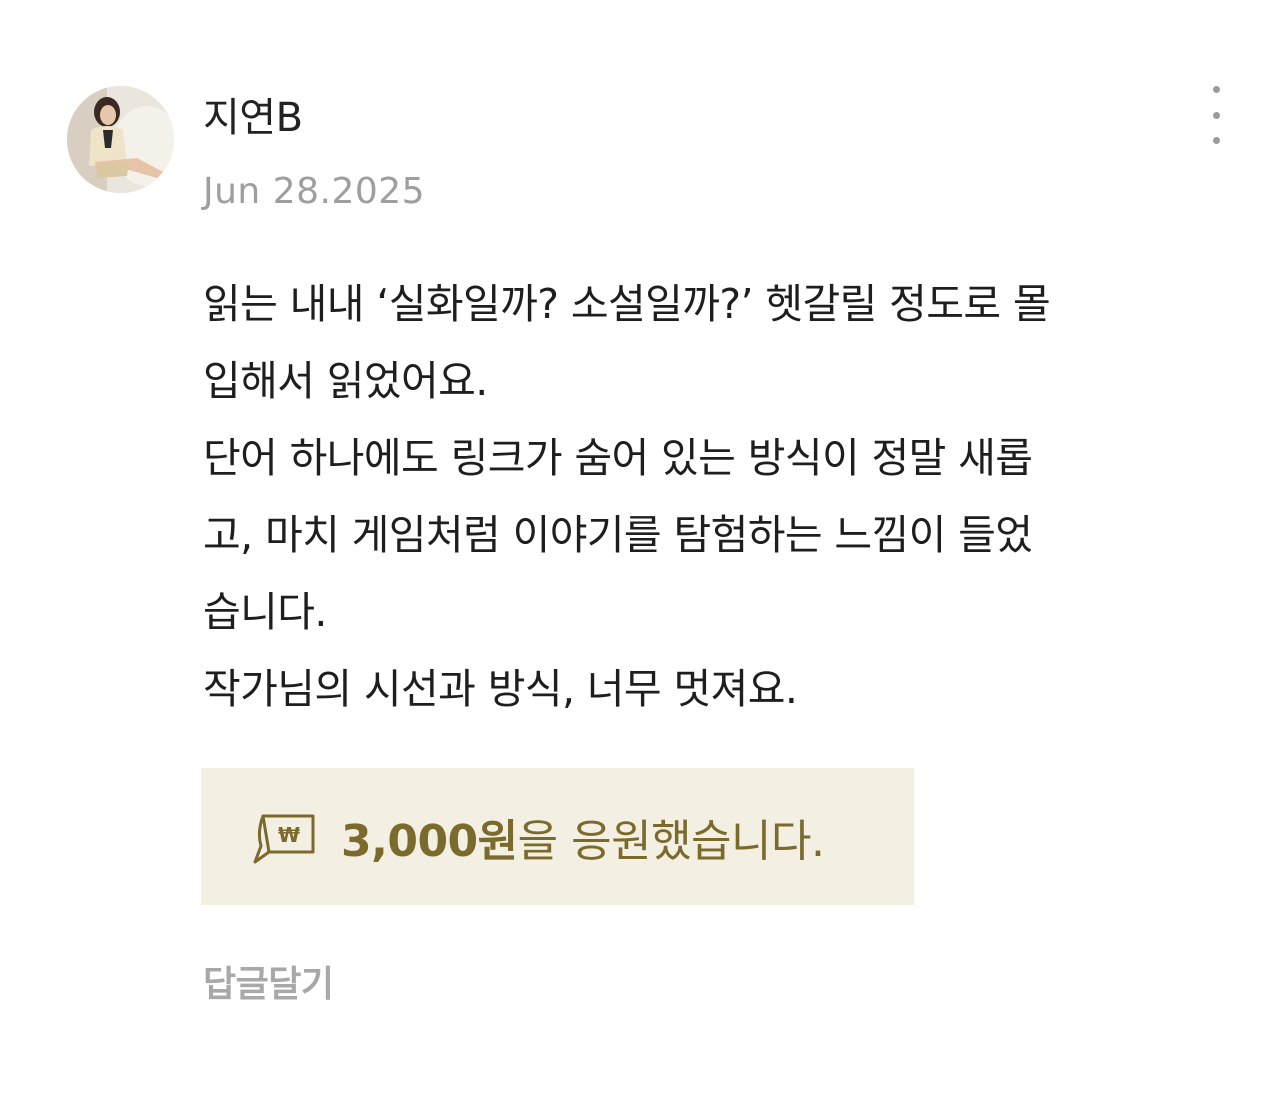 The width and height of the screenshot is (1280, 1096). I want to click on avatar-image, so click(120, 139).